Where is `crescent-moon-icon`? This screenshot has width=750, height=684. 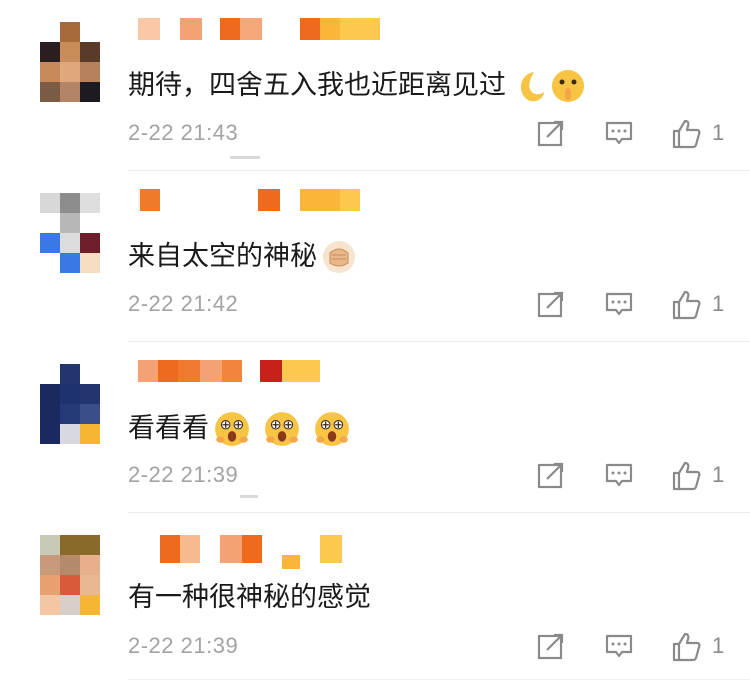 crescent-moon-icon is located at coordinates (532, 87).